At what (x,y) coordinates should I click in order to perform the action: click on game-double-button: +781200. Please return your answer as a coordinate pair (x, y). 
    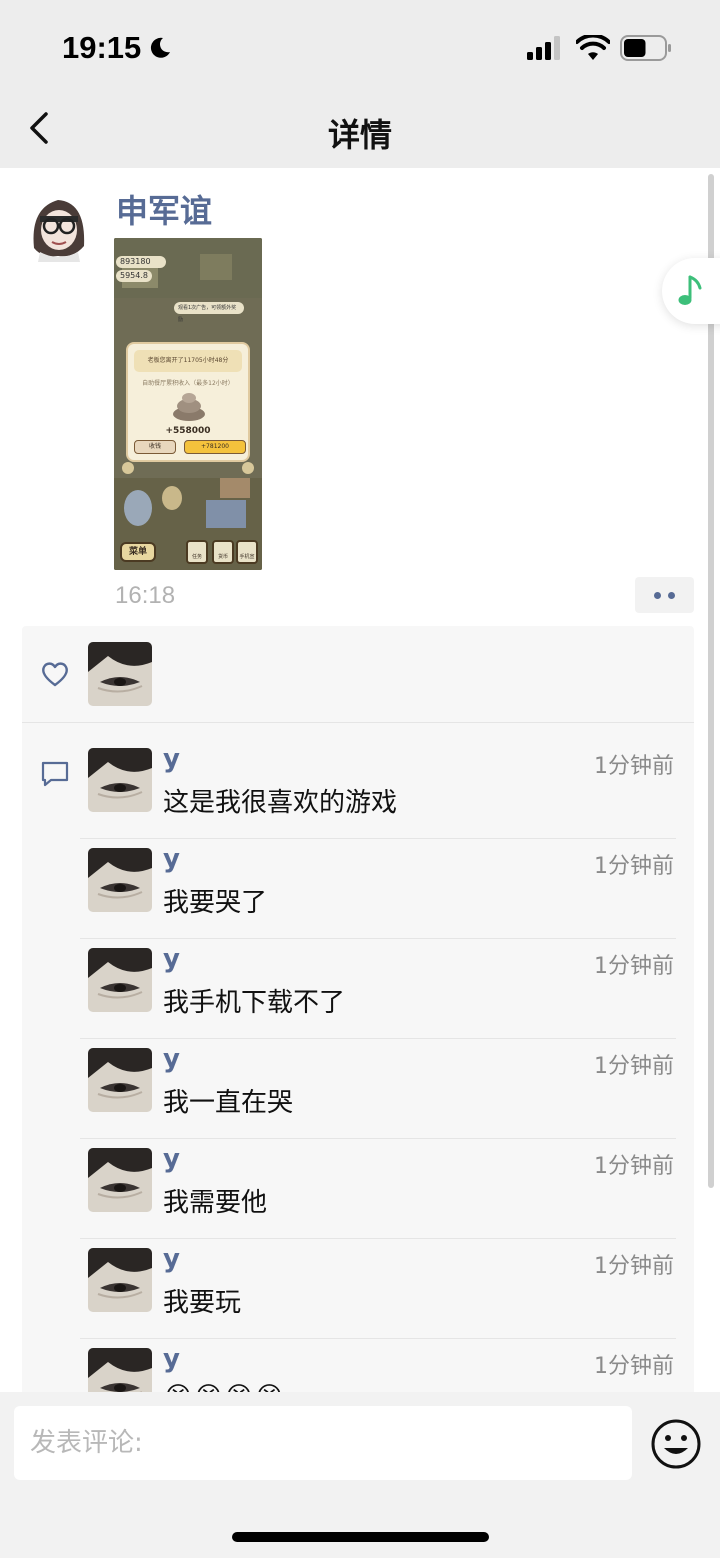
    Looking at the image, I should click on (215, 447).